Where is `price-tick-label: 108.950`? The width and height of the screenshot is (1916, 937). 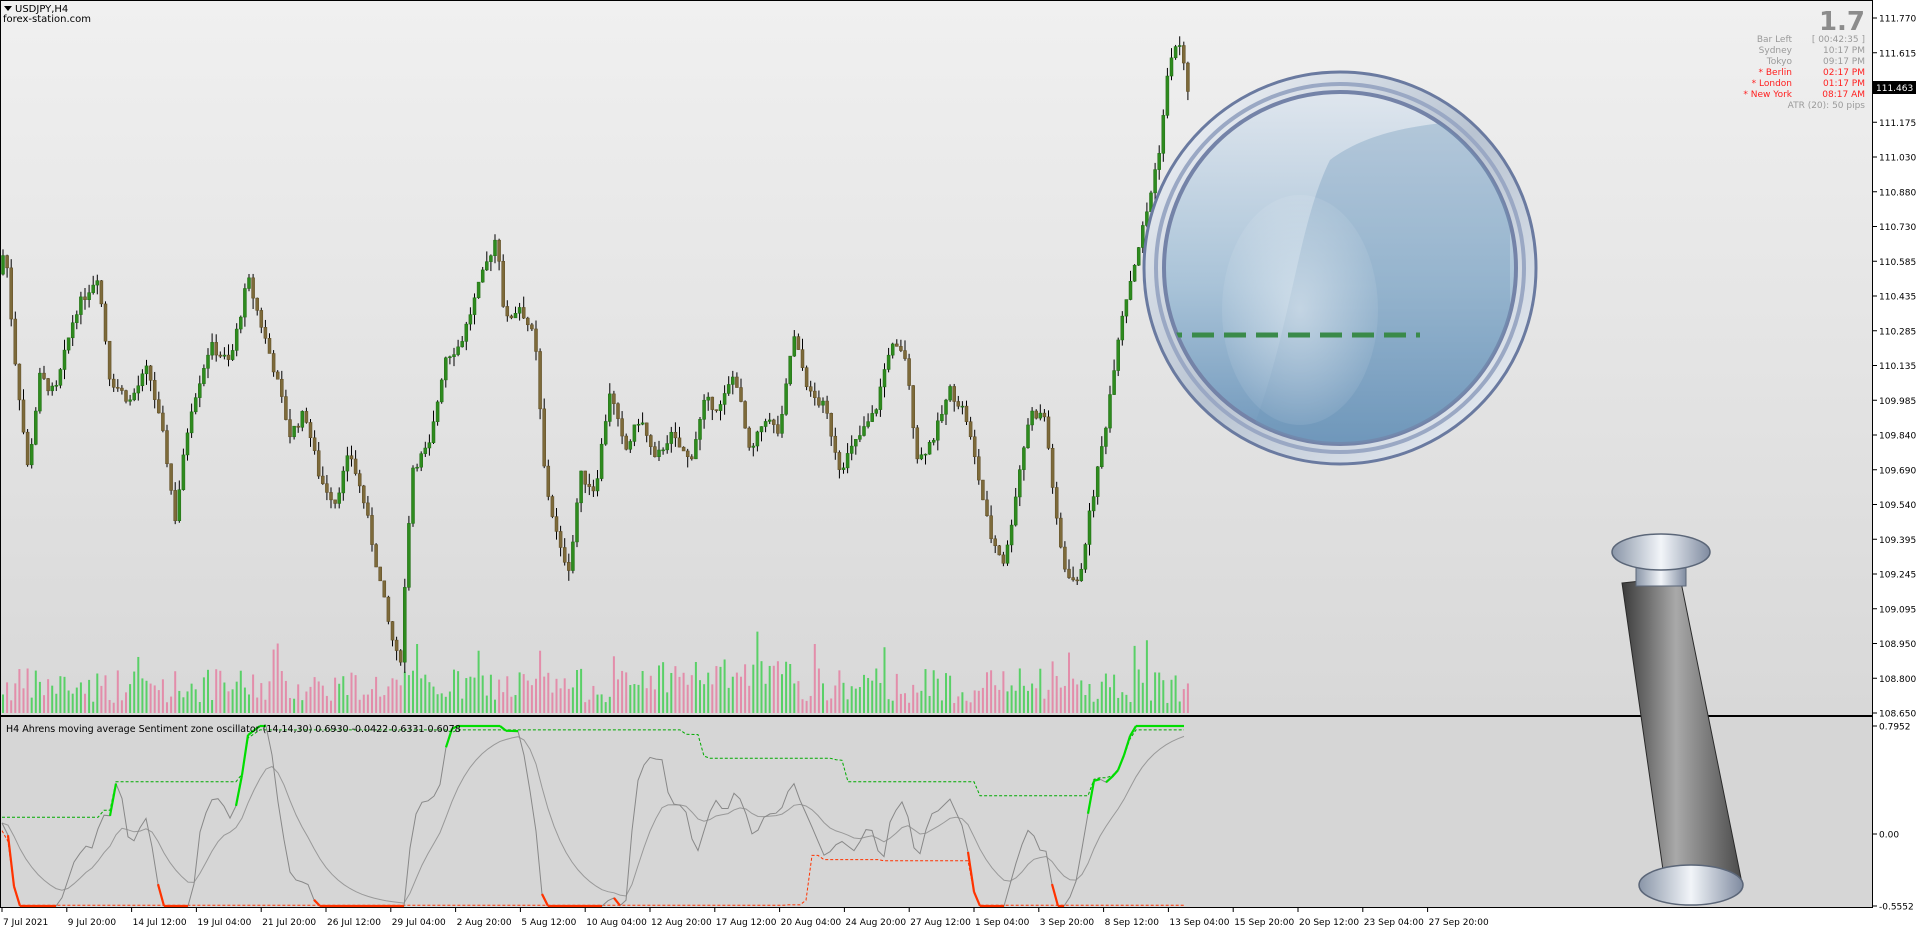
price-tick-label: 108.950 is located at coordinates (1897, 645).